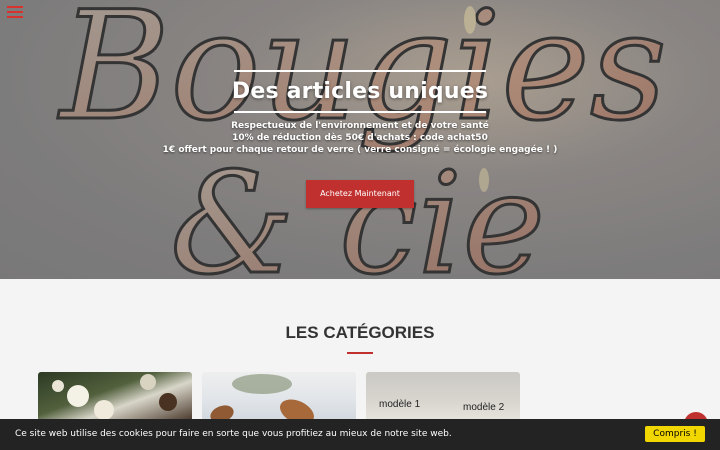  What do you see at coordinates (484, 407) in the screenshot?
I see `model-2-label: modèle 2` at bounding box center [484, 407].